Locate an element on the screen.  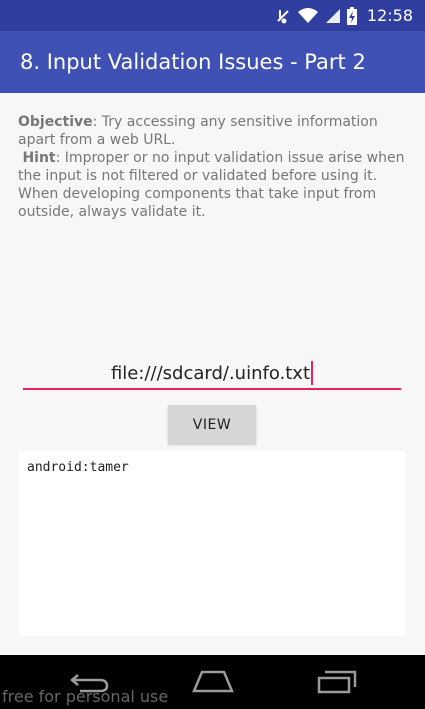
battery-charging-icon is located at coordinates (351, 15).